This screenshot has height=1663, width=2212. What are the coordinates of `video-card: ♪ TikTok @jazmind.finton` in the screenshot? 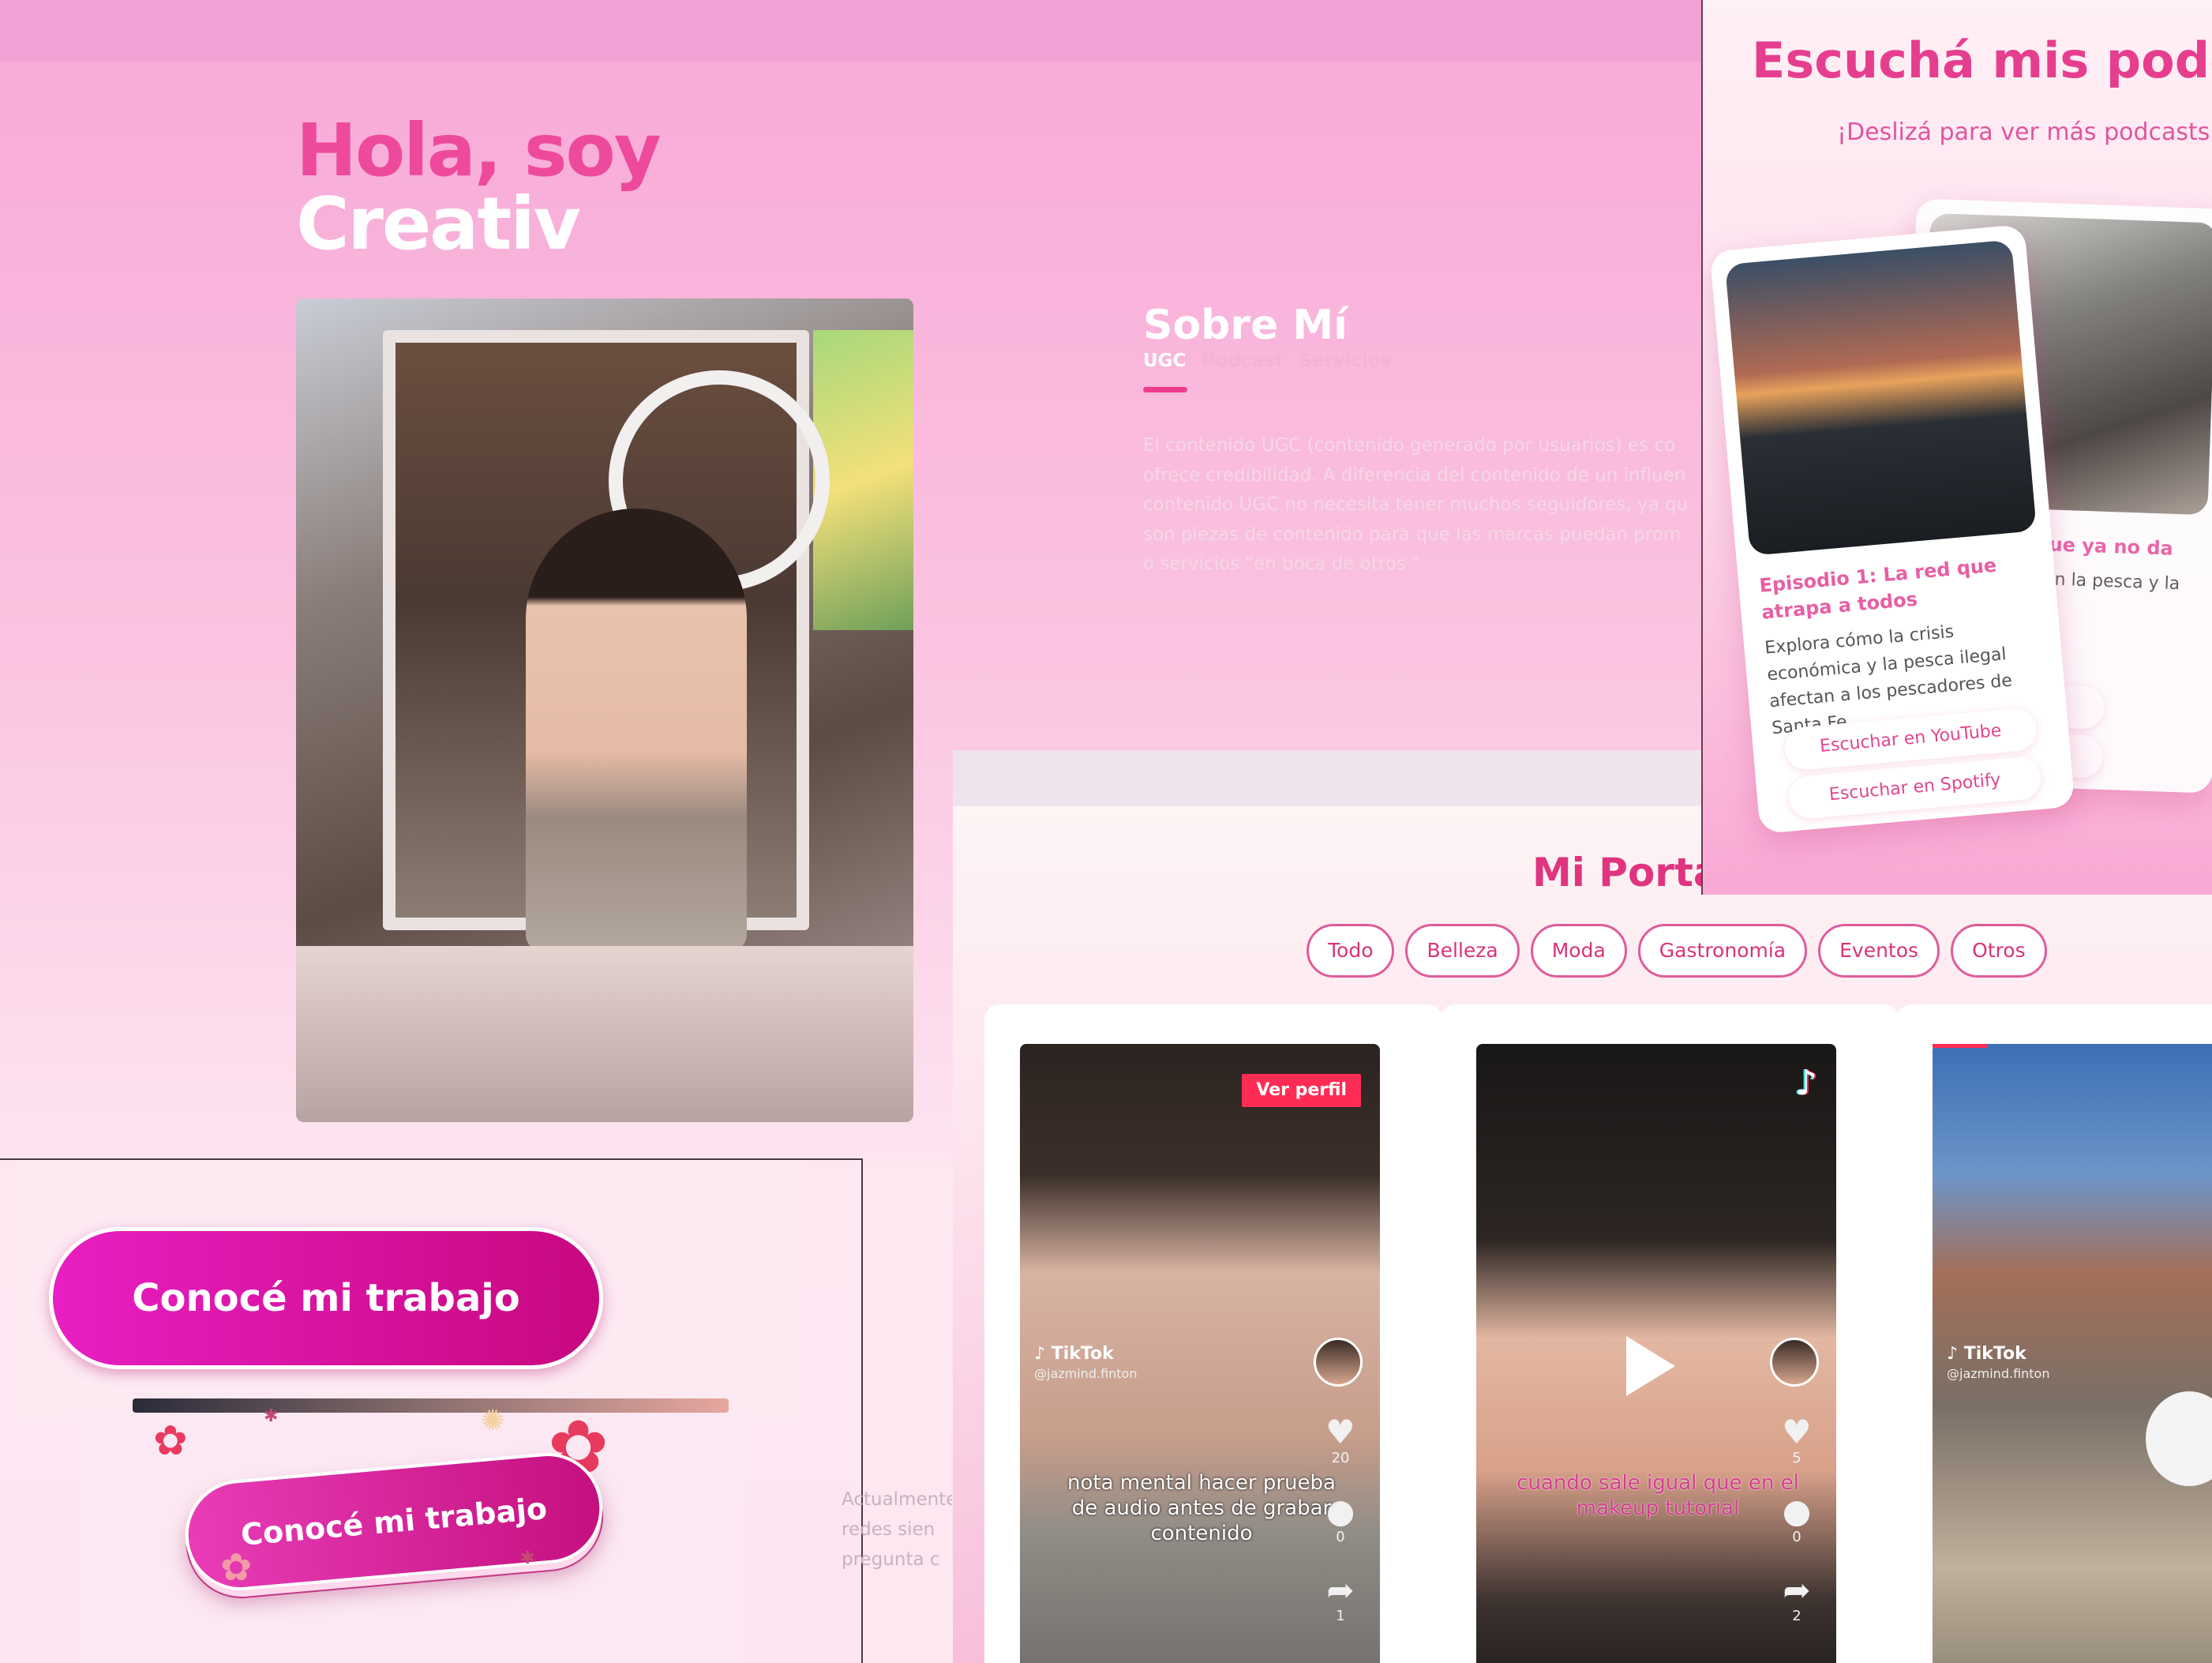 It's located at (2054, 1333).